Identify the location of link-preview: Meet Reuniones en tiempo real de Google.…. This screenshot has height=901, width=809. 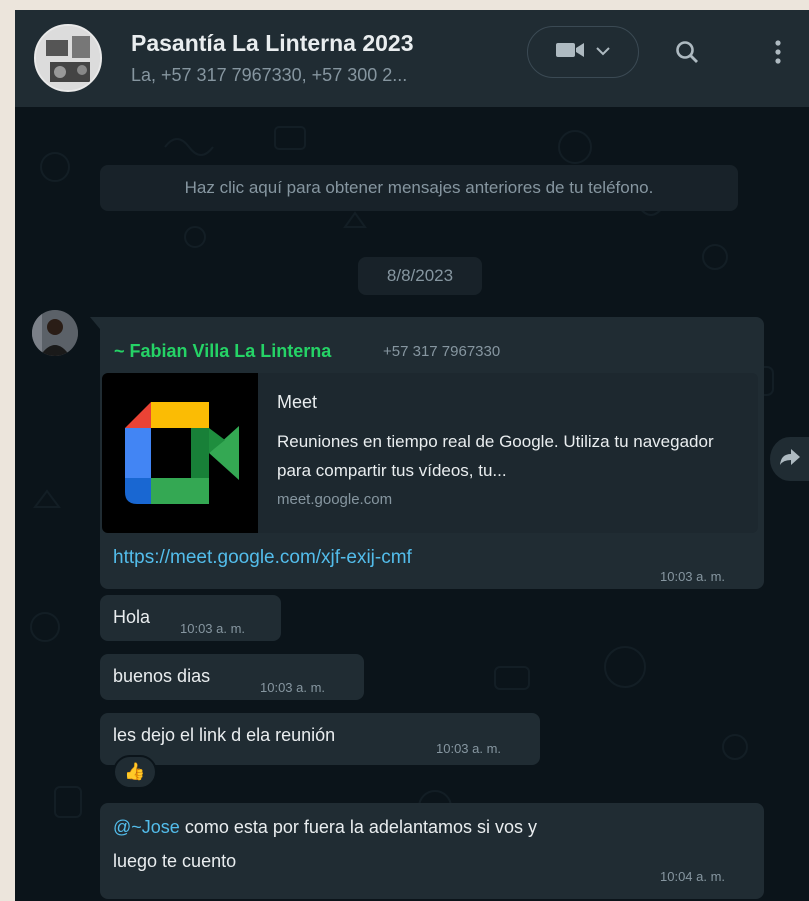
(430, 453).